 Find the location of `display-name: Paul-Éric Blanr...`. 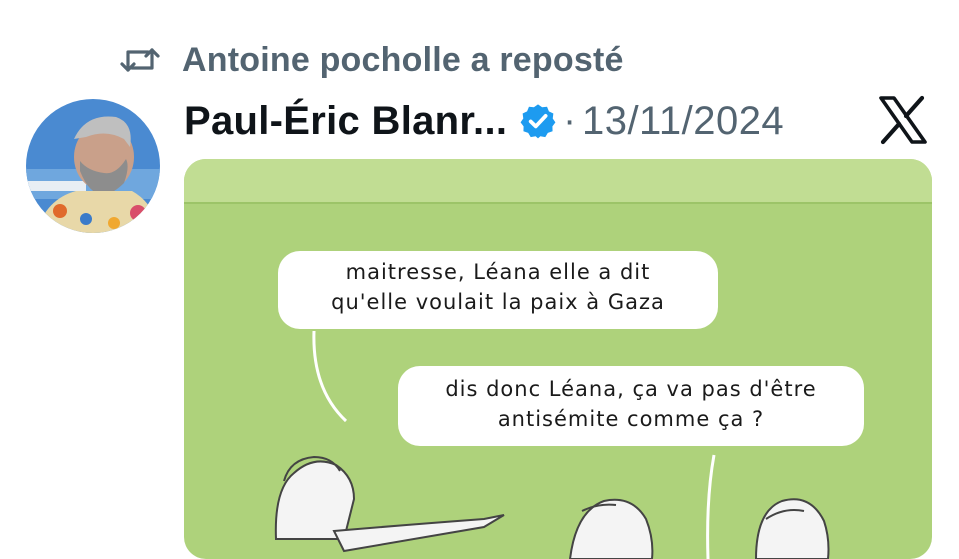

display-name: Paul-Éric Blanr... is located at coordinates (345, 121).